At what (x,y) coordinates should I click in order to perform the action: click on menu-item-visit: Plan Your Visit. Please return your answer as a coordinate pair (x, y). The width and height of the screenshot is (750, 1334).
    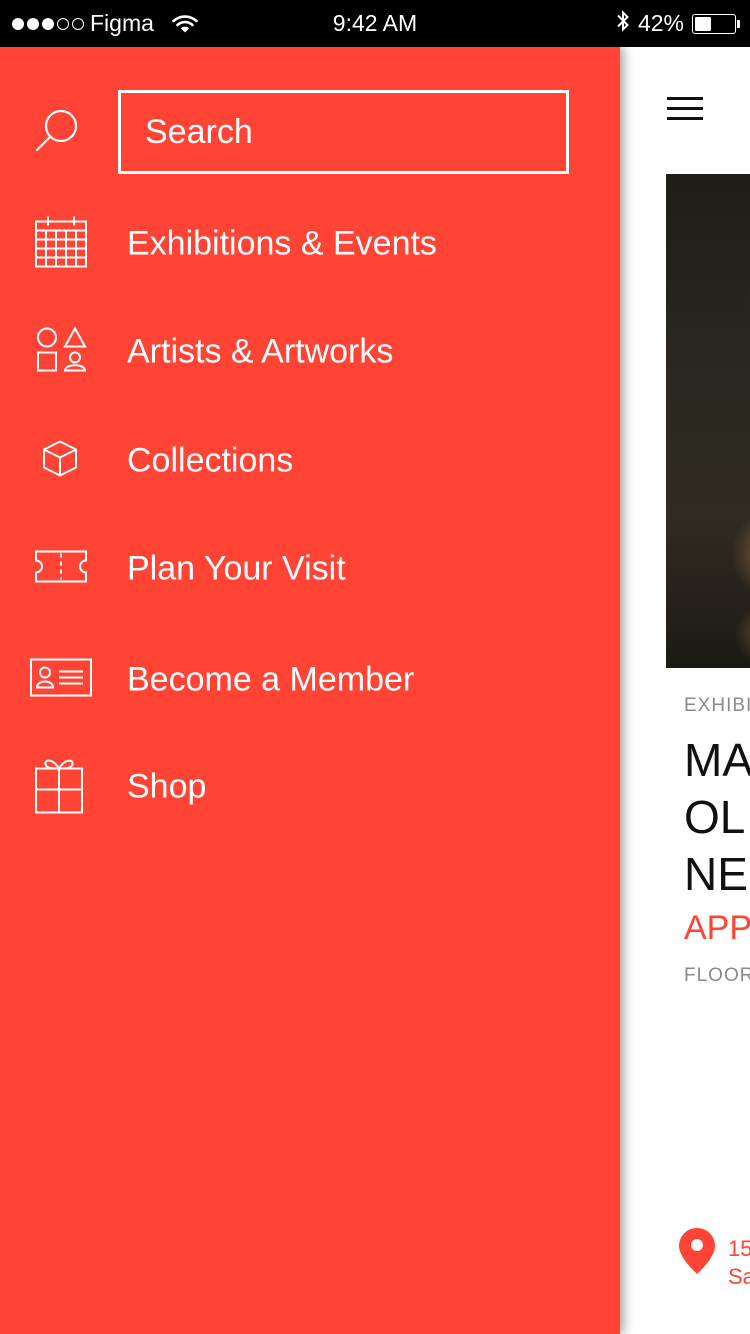
    Looking at the image, I should click on (310, 569).